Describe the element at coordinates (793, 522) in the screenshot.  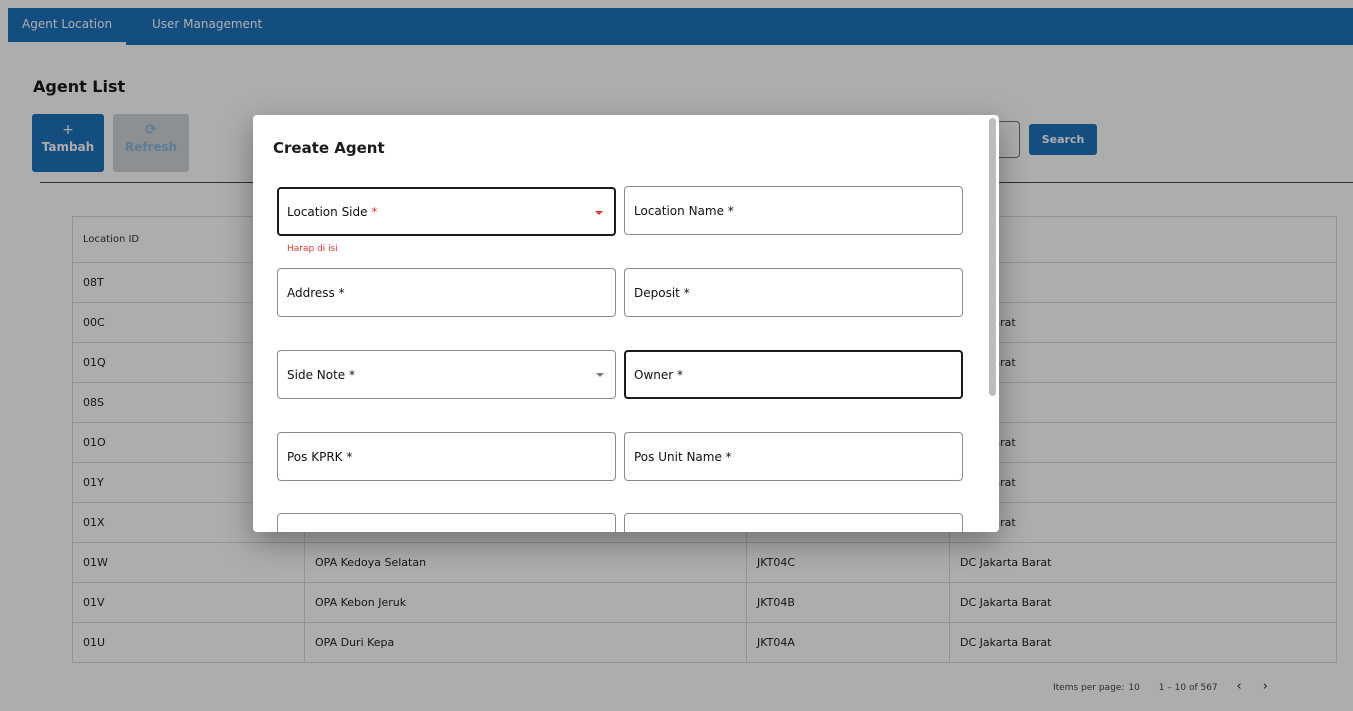
I see `next-field-right` at that location.